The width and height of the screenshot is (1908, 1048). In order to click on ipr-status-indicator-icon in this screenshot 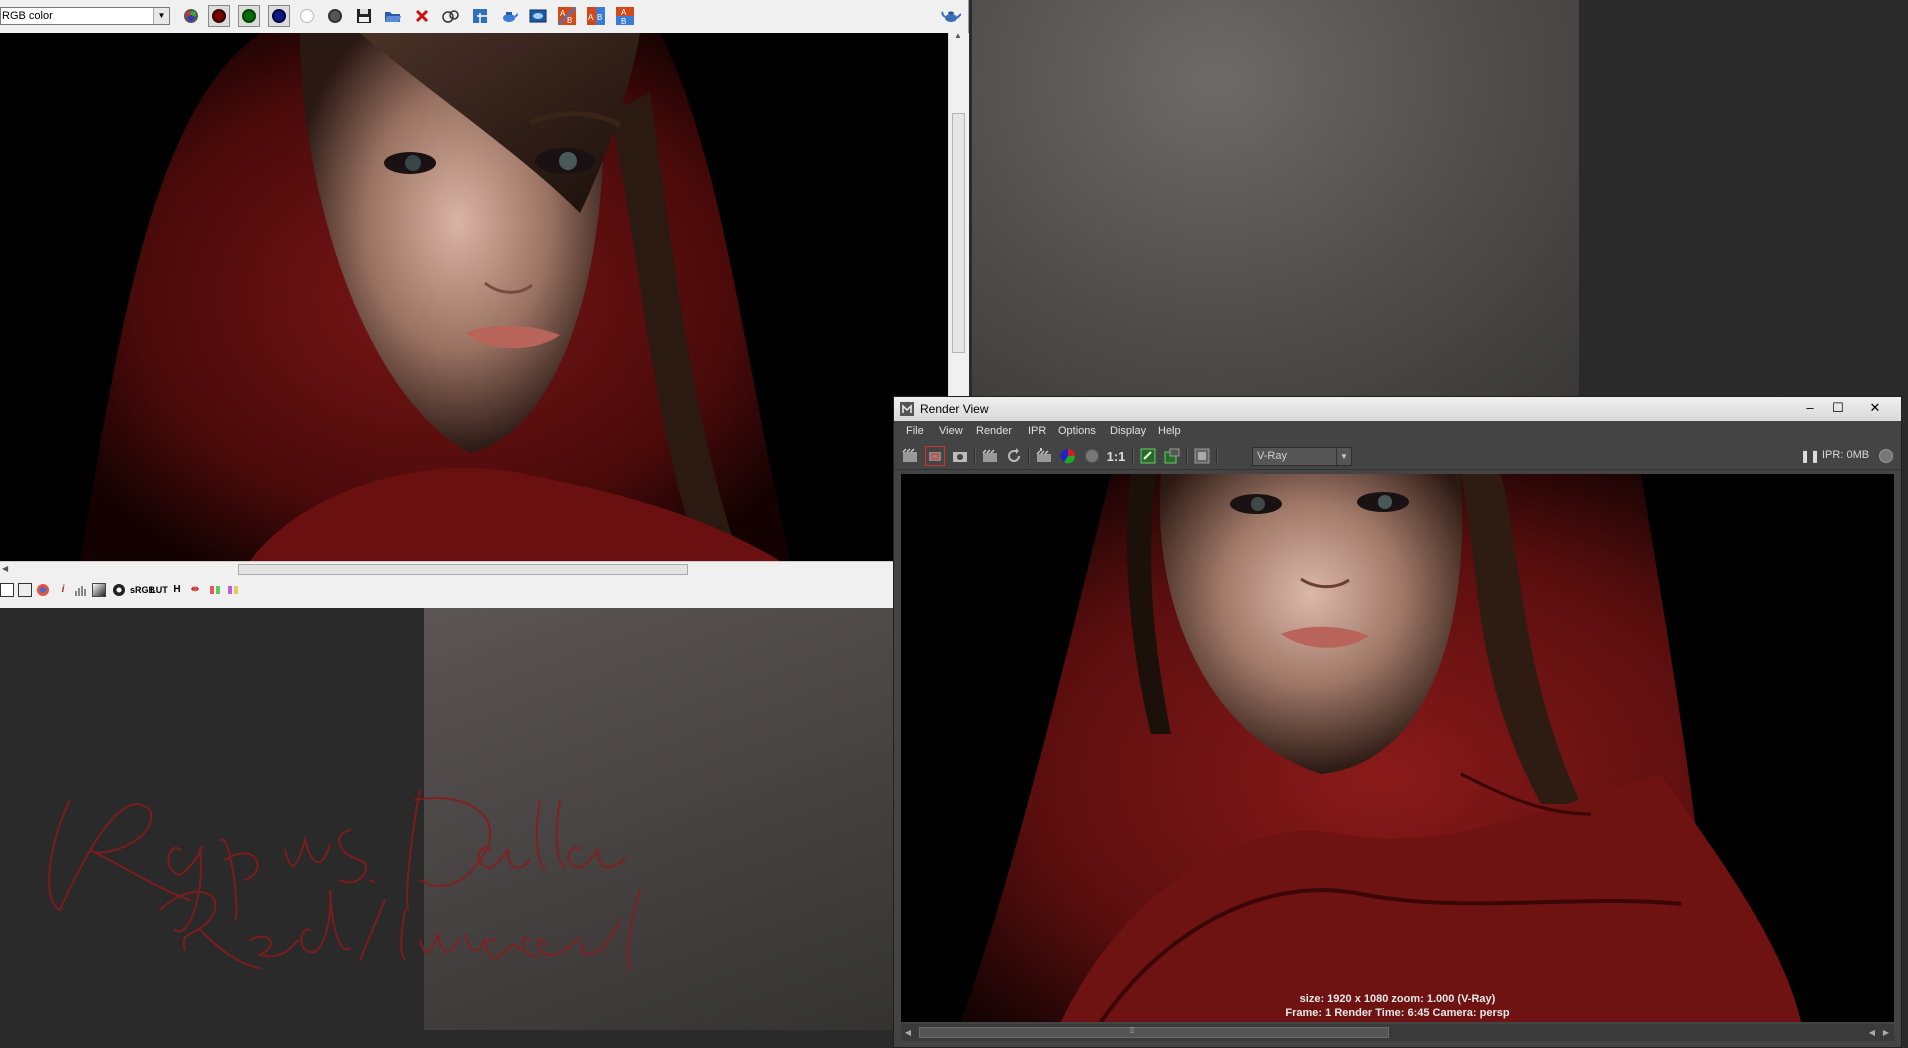, I will do `click(1886, 456)`.